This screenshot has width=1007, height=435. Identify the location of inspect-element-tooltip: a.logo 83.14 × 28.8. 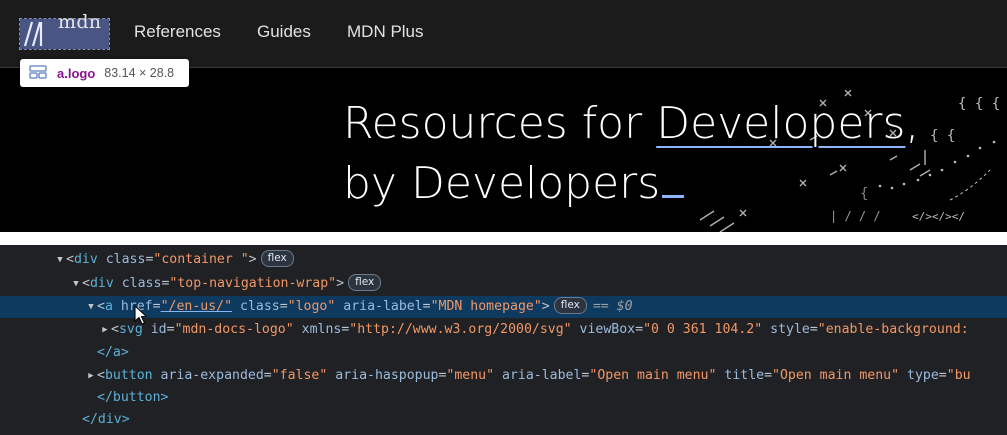
(104, 73).